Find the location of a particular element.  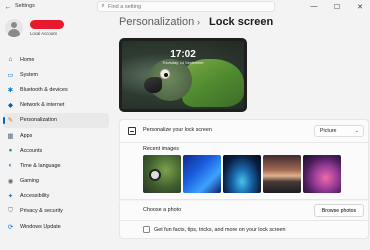

maximize-button: ☐ is located at coordinates (337, 6).